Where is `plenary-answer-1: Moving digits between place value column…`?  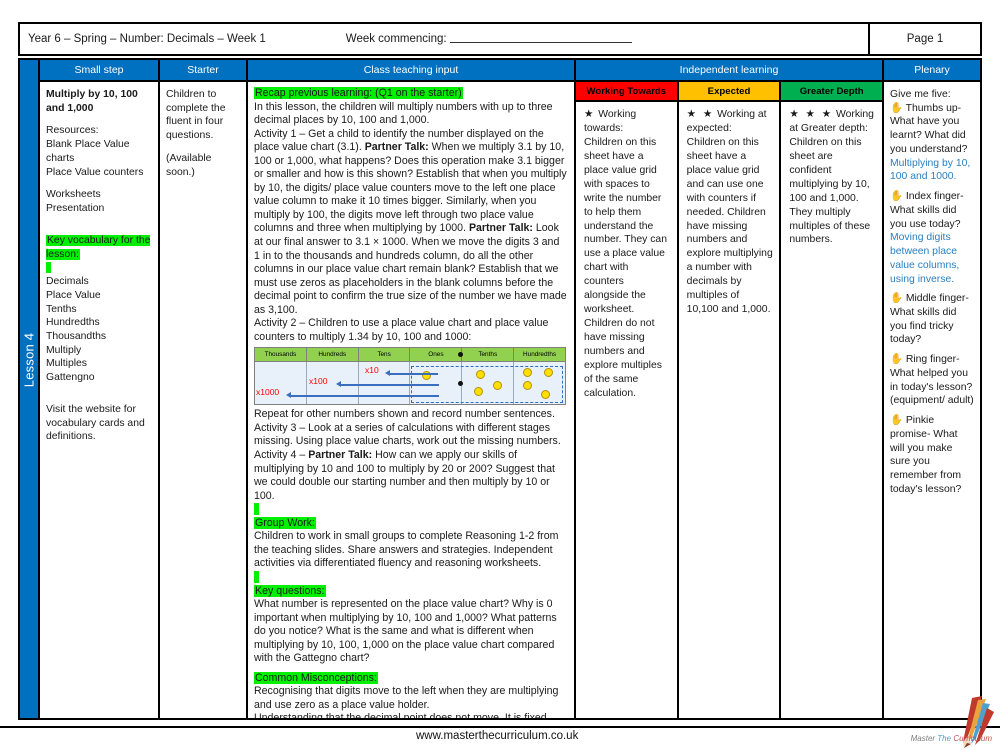 plenary-answer-1: Moving digits between place value column… is located at coordinates (925, 258).